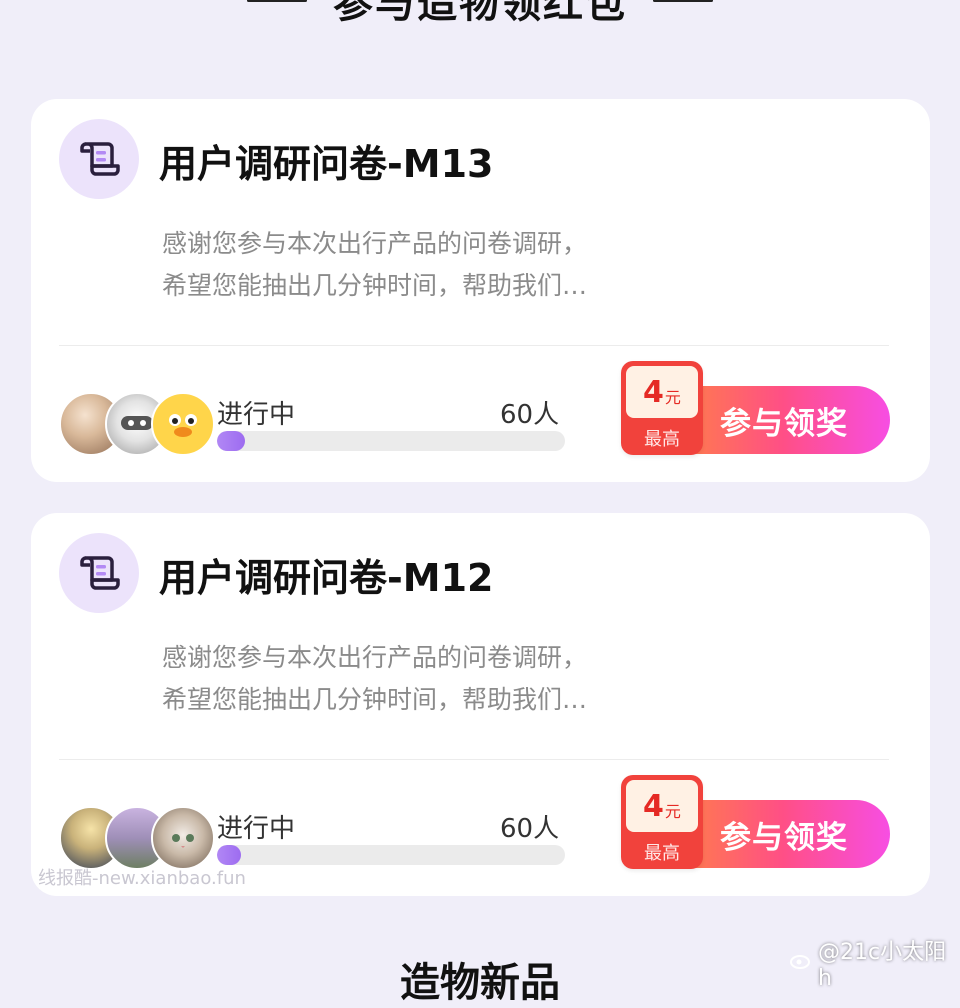  I want to click on section-header: 参与造物领红包, so click(480, 15).